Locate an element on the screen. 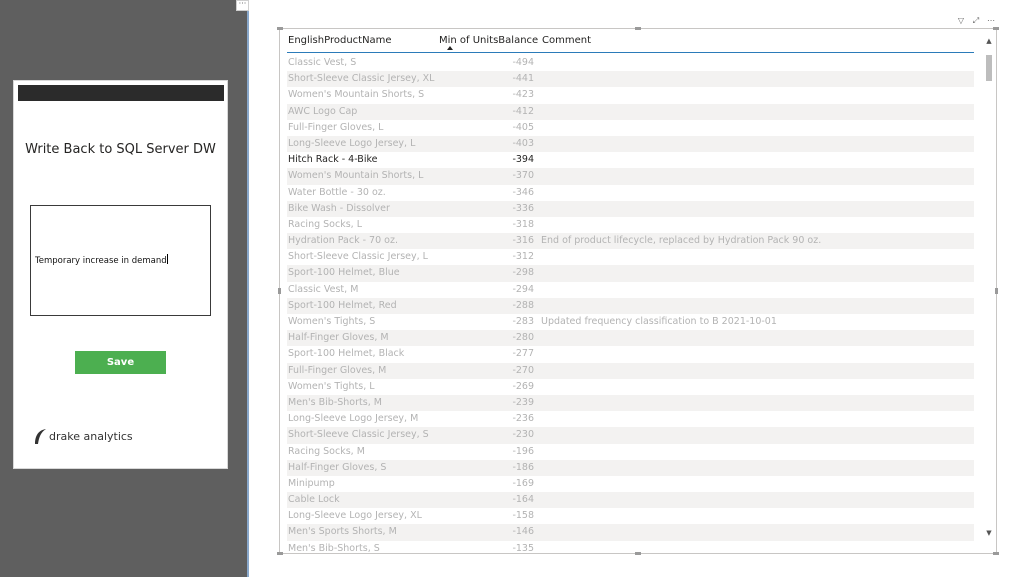  table-row: Short-Sleeve Classic Jersey, XL -441 is located at coordinates (630, 79).